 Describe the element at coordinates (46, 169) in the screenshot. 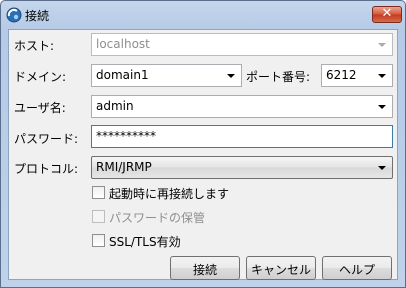

I see `protocol-label: プロトコル:` at that location.